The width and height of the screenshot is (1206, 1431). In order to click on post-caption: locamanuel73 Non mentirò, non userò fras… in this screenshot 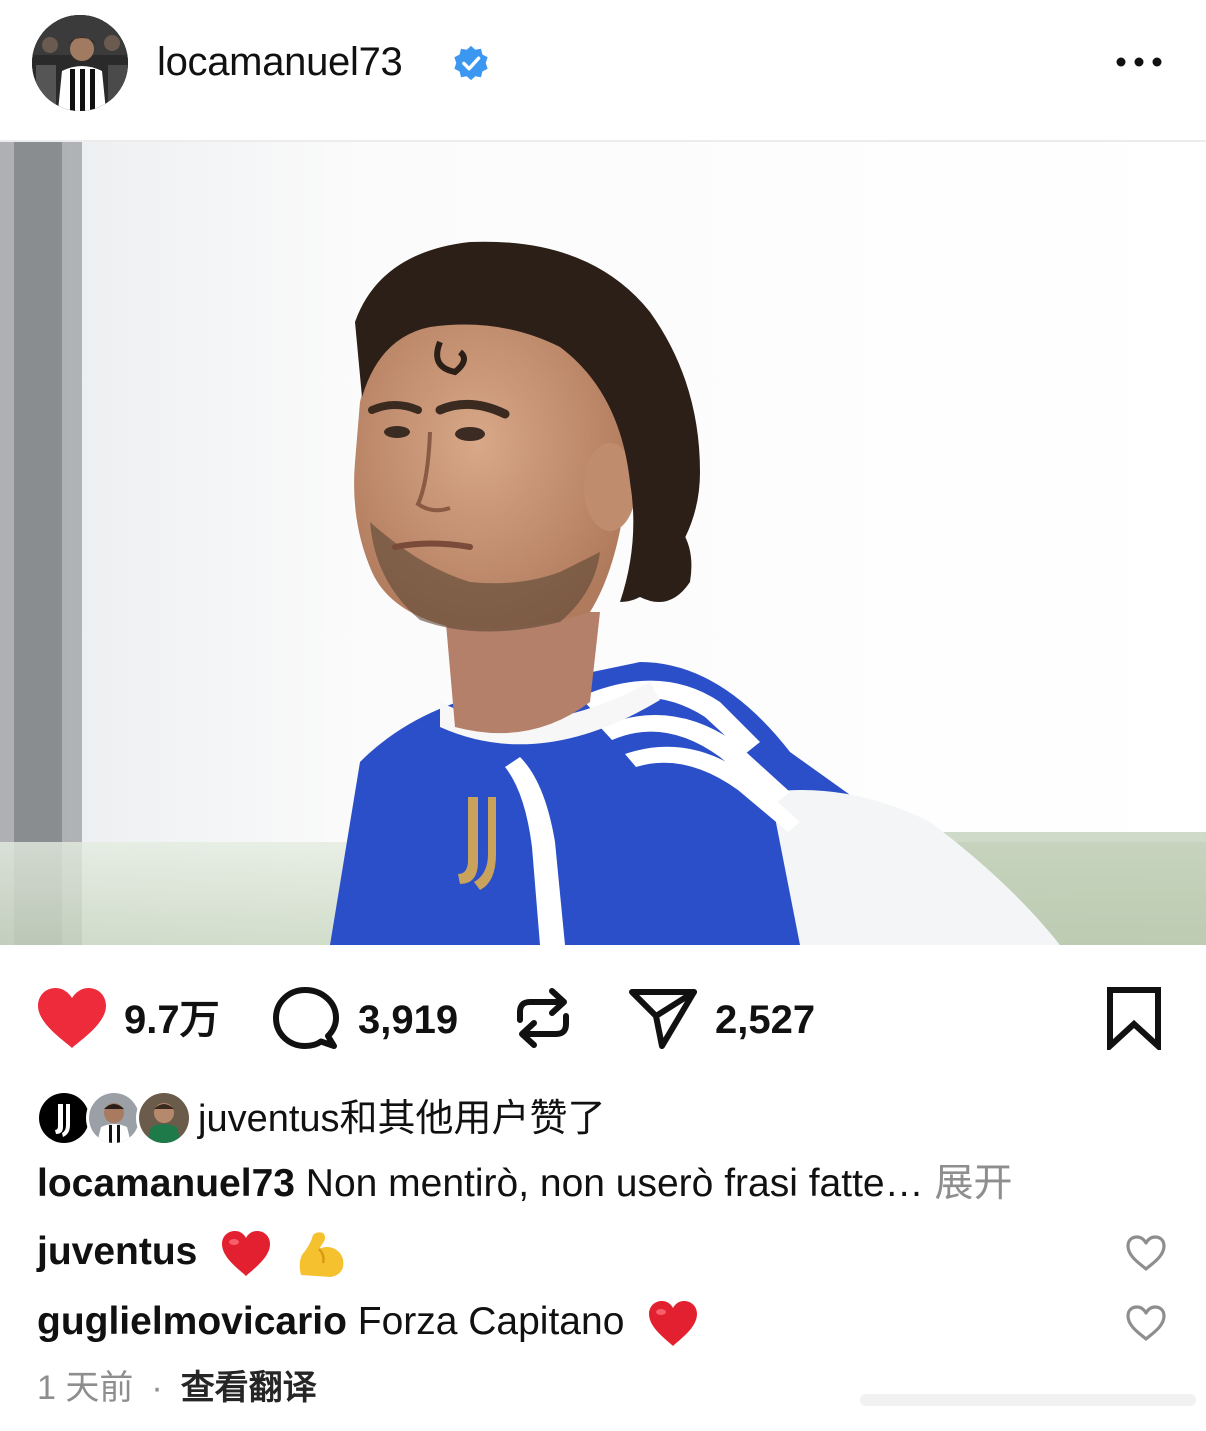, I will do `click(524, 1184)`.